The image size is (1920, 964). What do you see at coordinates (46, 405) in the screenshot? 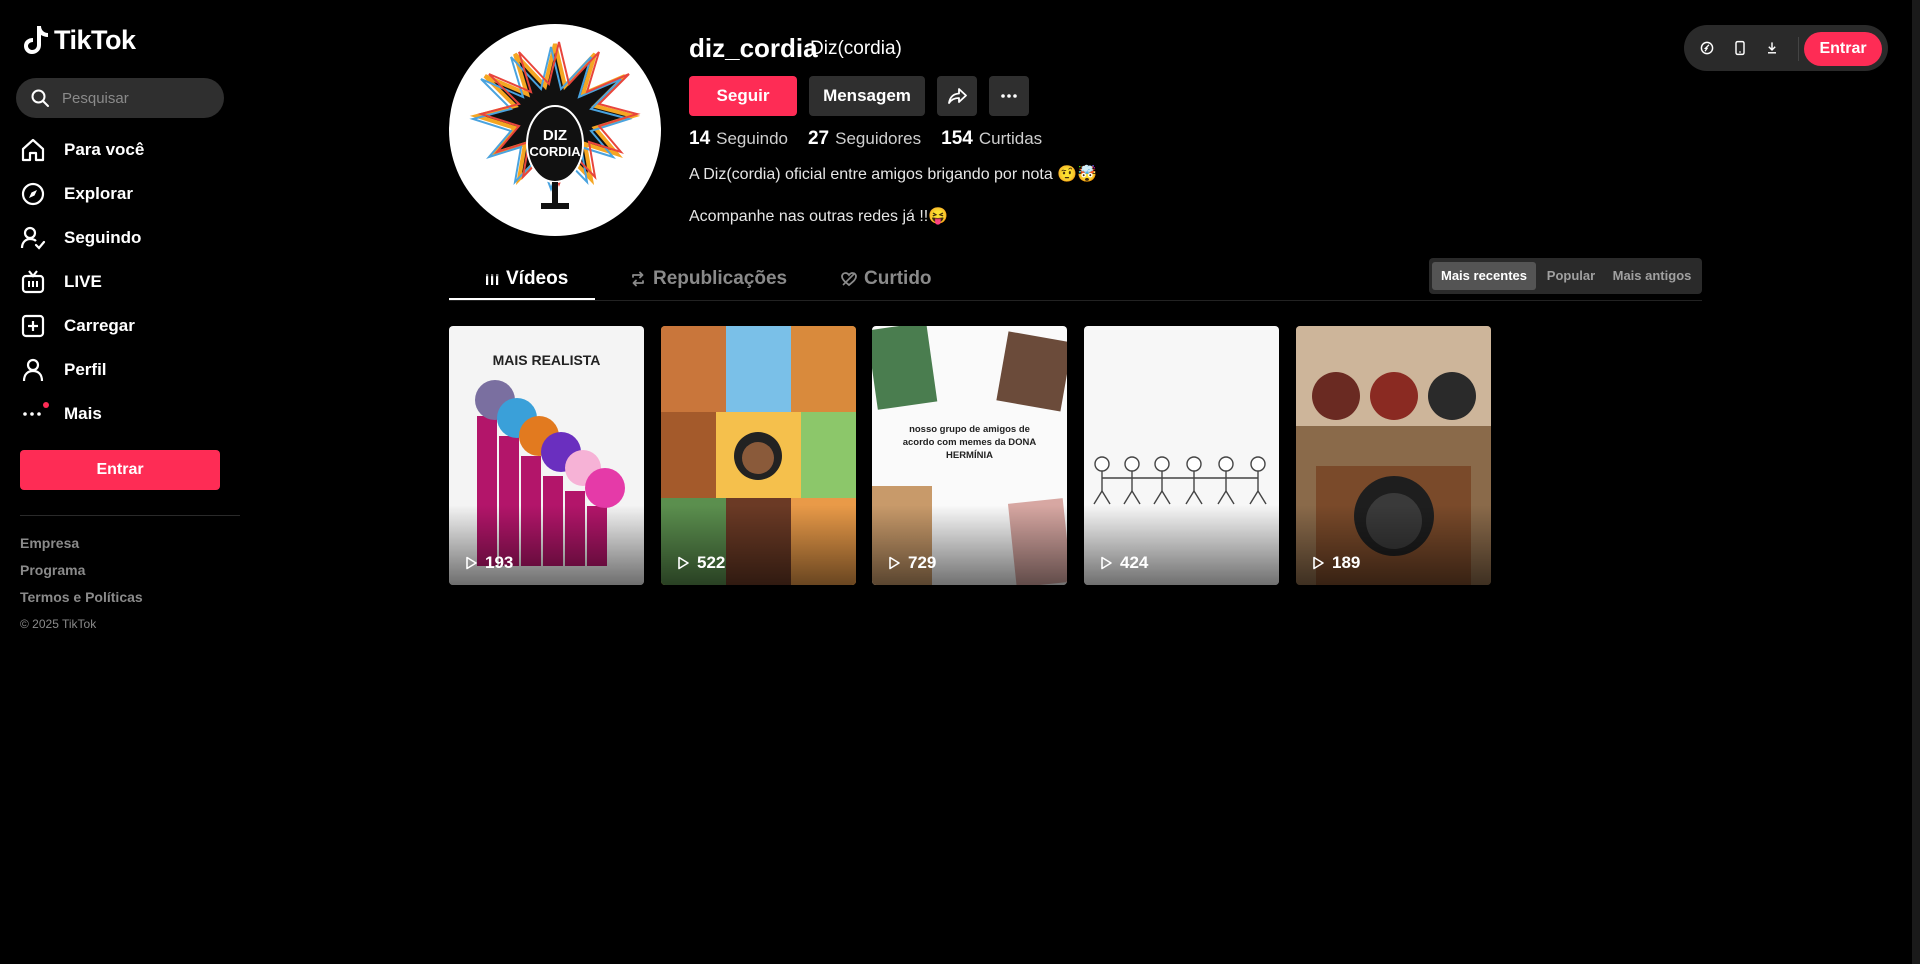
I see `notification-dot` at bounding box center [46, 405].